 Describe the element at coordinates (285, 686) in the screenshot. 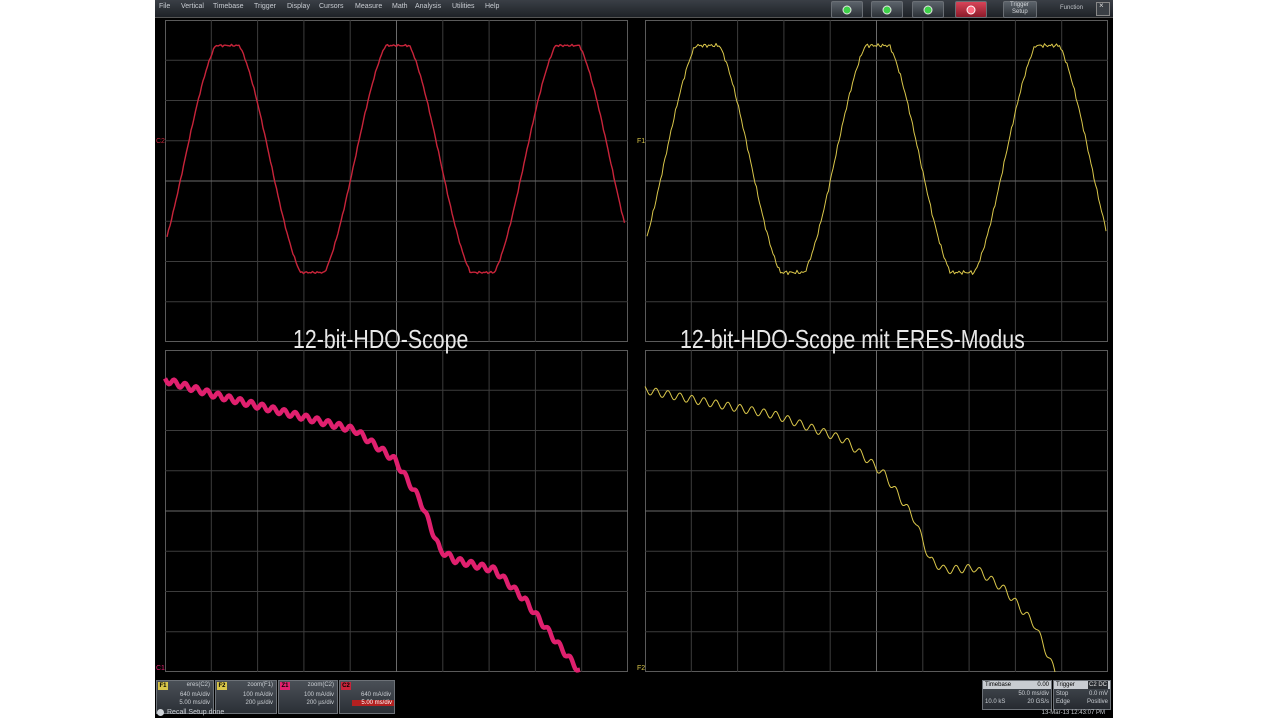

I see `channel-badge: Z1` at that location.